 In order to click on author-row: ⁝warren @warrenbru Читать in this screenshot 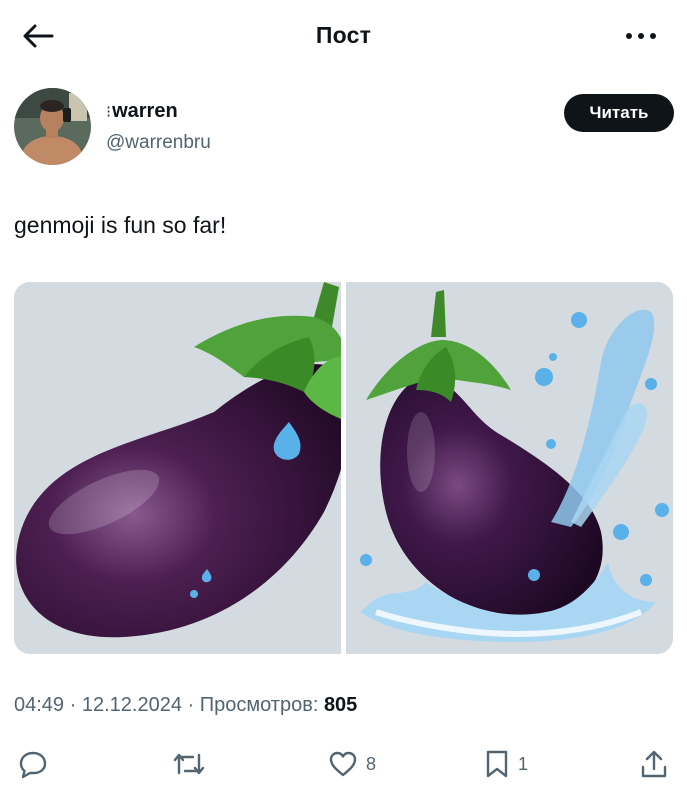, I will do `click(344, 128)`.